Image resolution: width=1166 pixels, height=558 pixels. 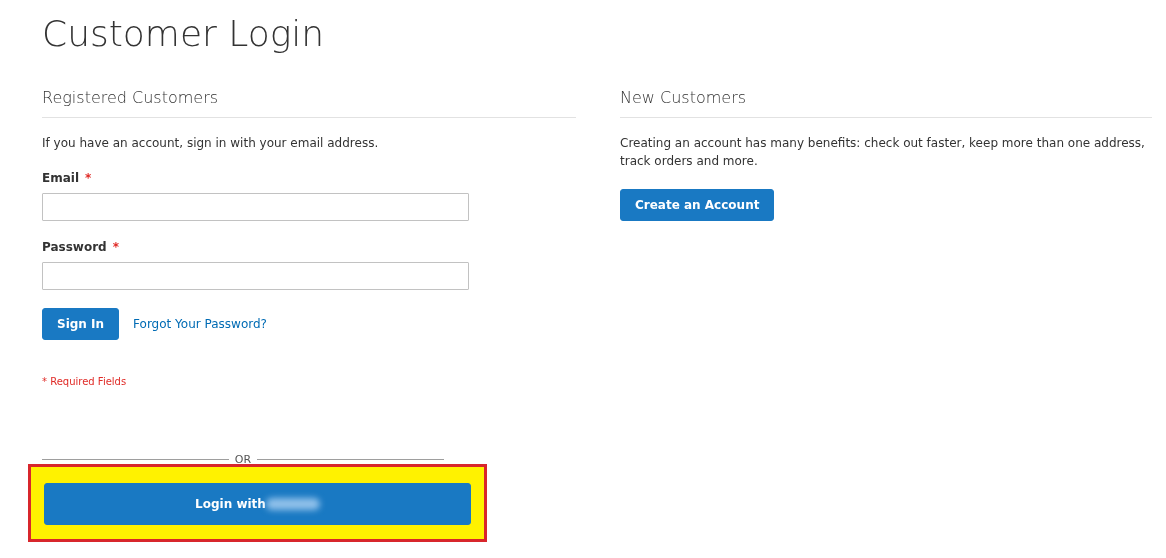 I want to click on field-label: Password, so click(x=74, y=246).